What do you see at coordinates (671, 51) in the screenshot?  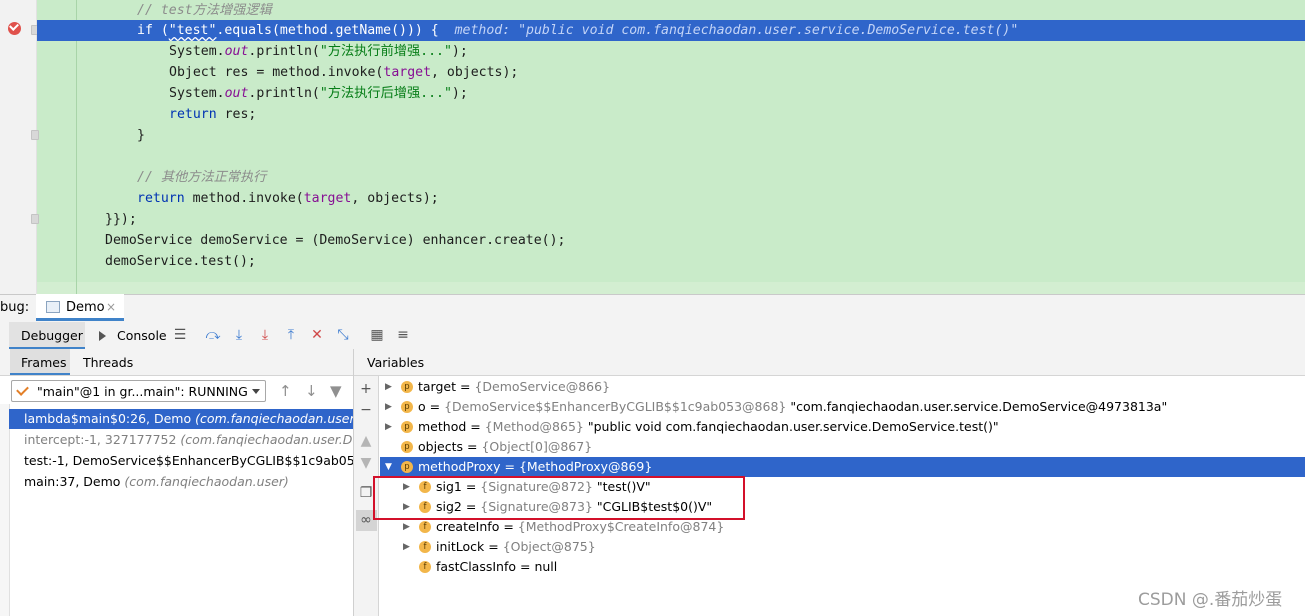 I see `code-line: System.out.println("方法执行前增强...");` at bounding box center [671, 51].